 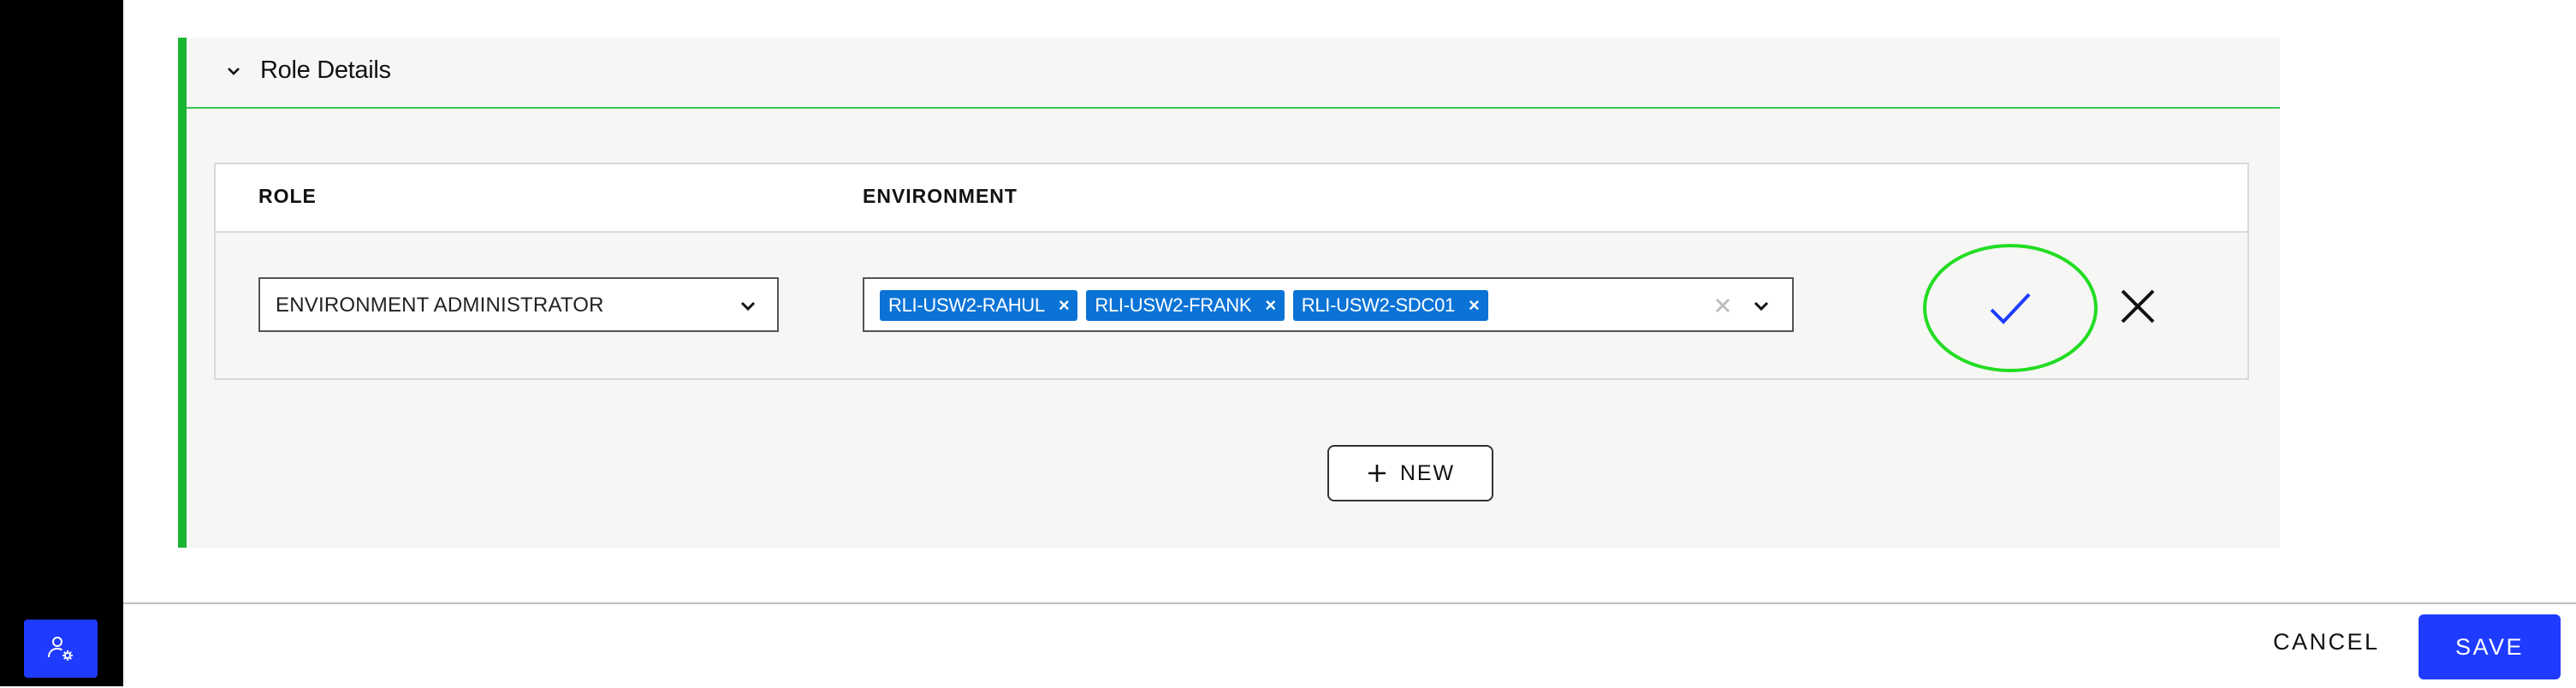 I want to click on cancel-button: CANCEL, so click(x=2326, y=642).